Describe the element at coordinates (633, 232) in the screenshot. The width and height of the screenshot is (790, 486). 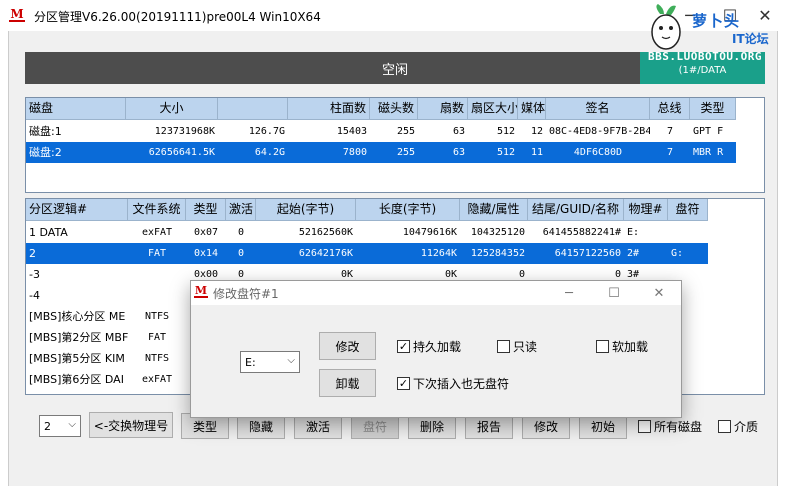
I see `partition-table-cell: E:` at that location.